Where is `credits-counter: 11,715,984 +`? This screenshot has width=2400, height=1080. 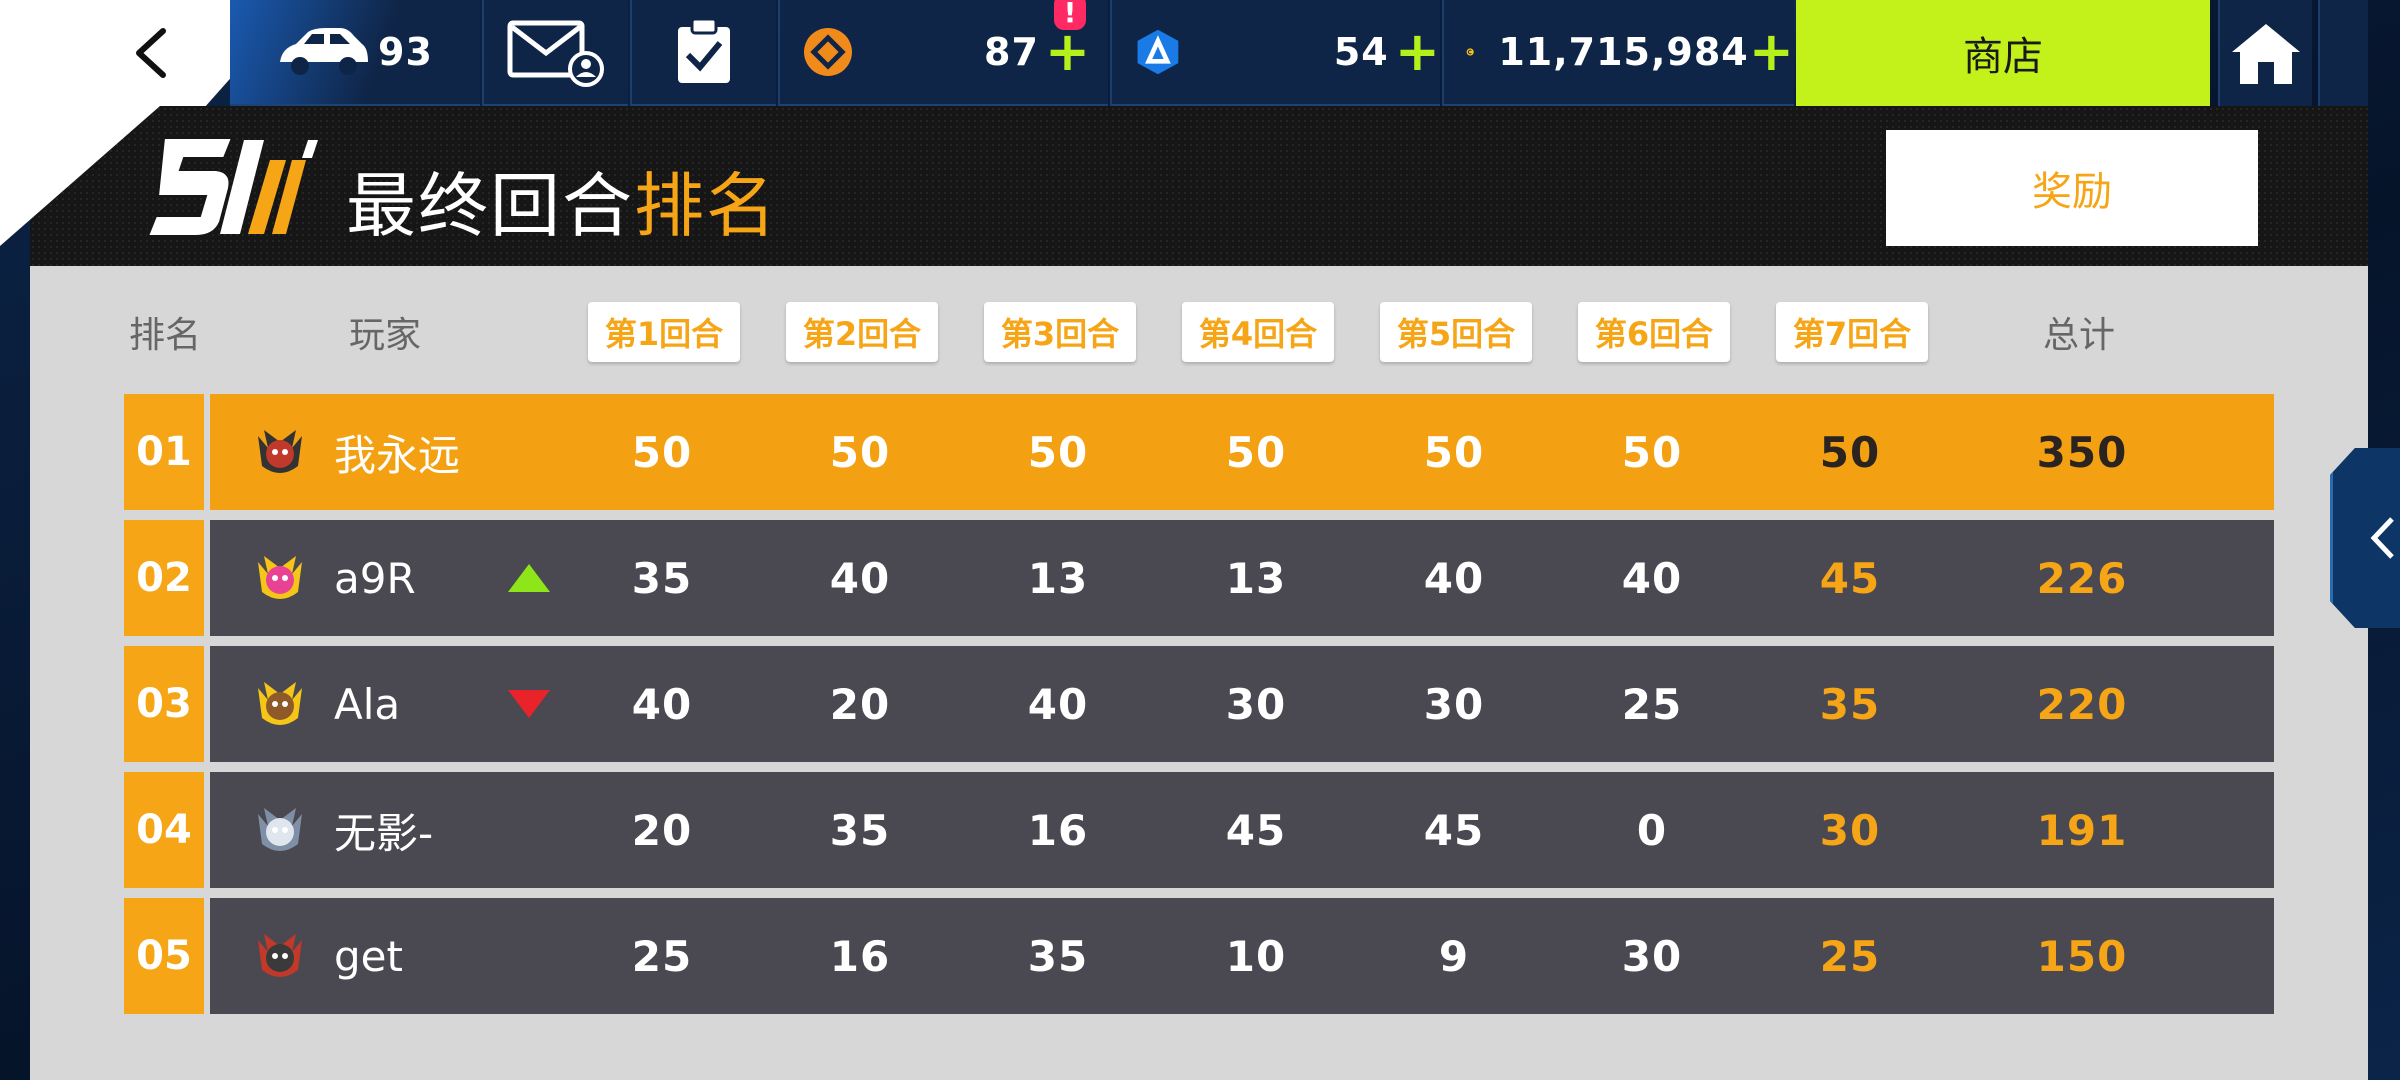
credits-counter: 11,715,984 + is located at coordinates (1618, 53).